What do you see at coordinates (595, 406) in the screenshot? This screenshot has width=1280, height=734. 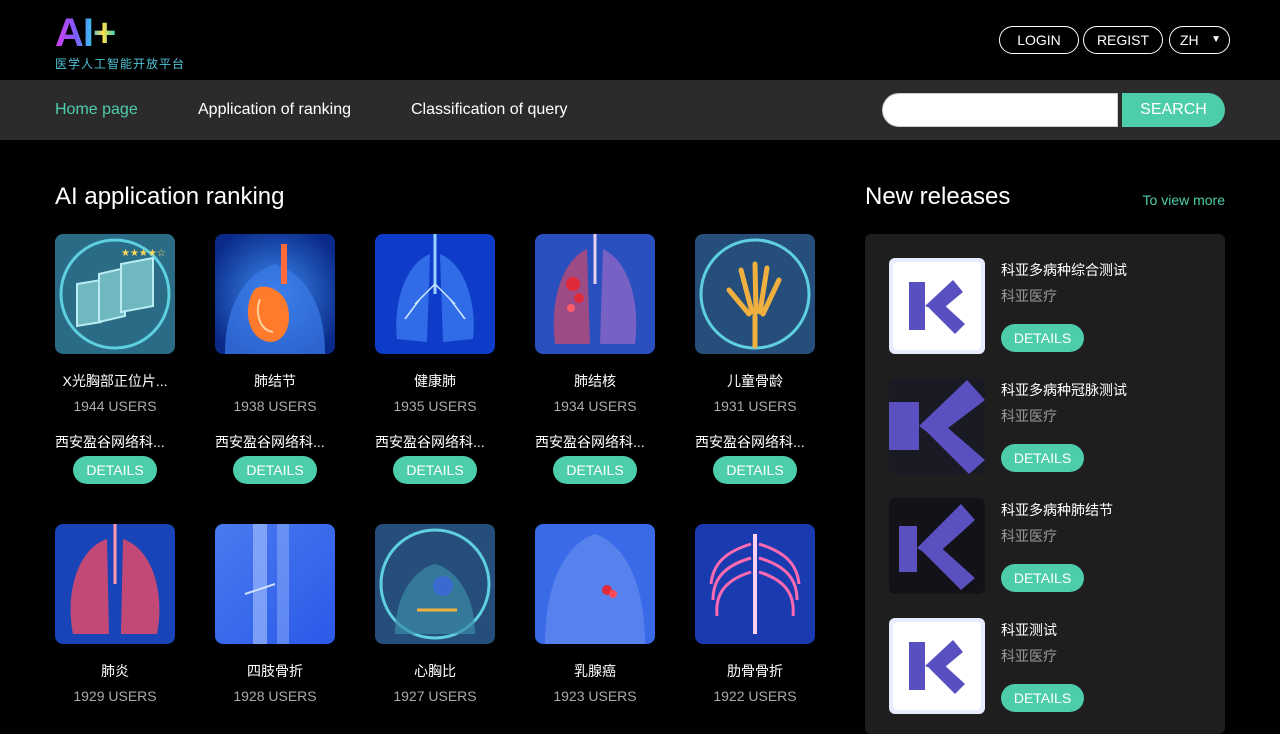 I see `app-users: 1934 USERS` at bounding box center [595, 406].